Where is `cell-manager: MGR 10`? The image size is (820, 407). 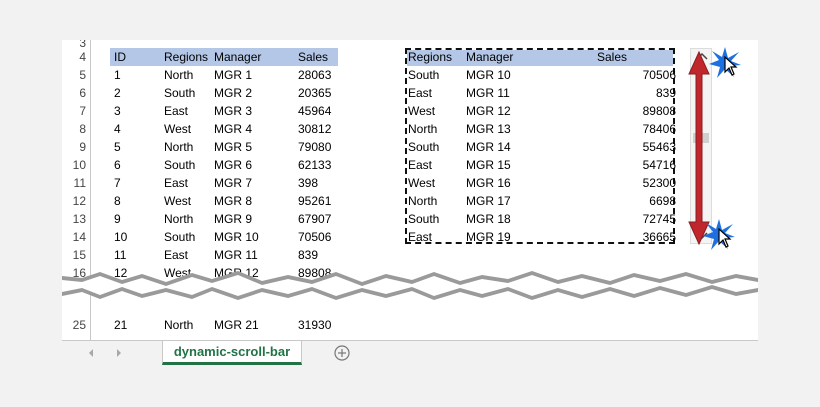 cell-manager: MGR 10 is located at coordinates (236, 237).